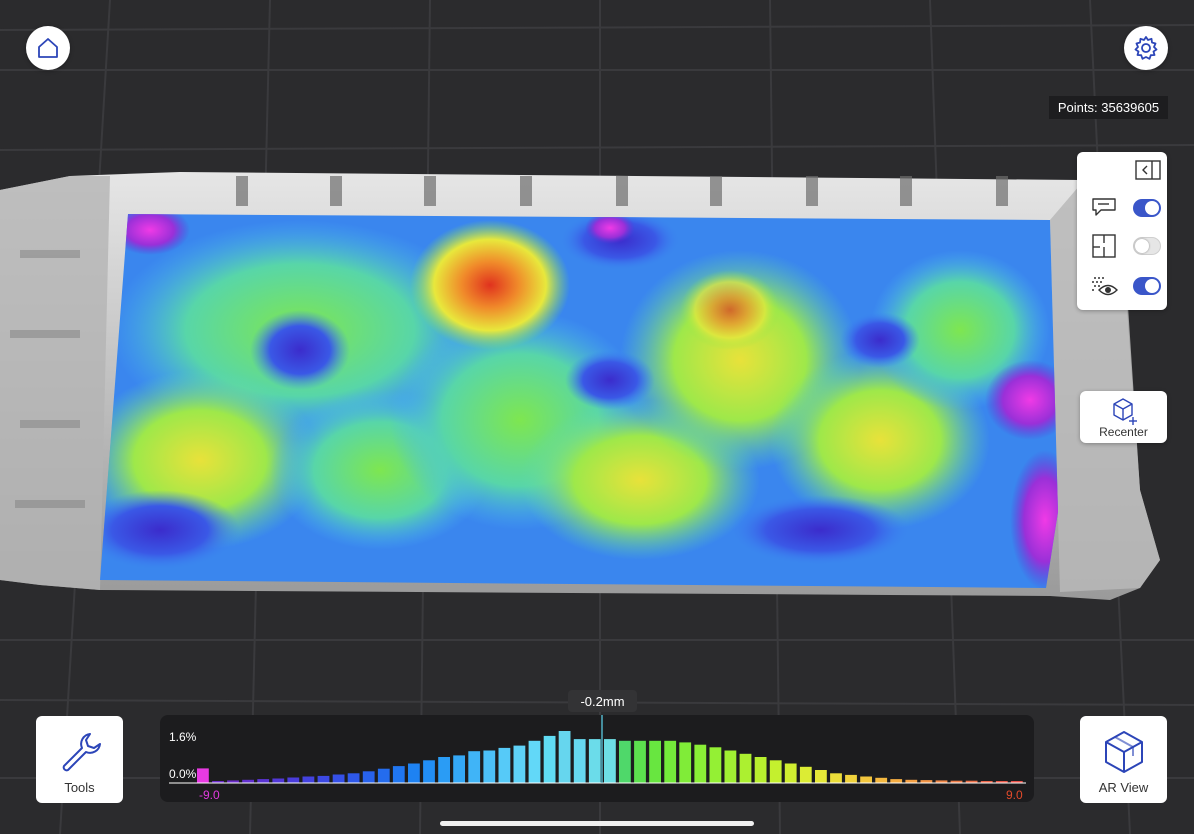 This screenshot has width=1194, height=834. Describe the element at coordinates (1148, 170) in the screenshot. I see `collapse-panel-icon` at that location.